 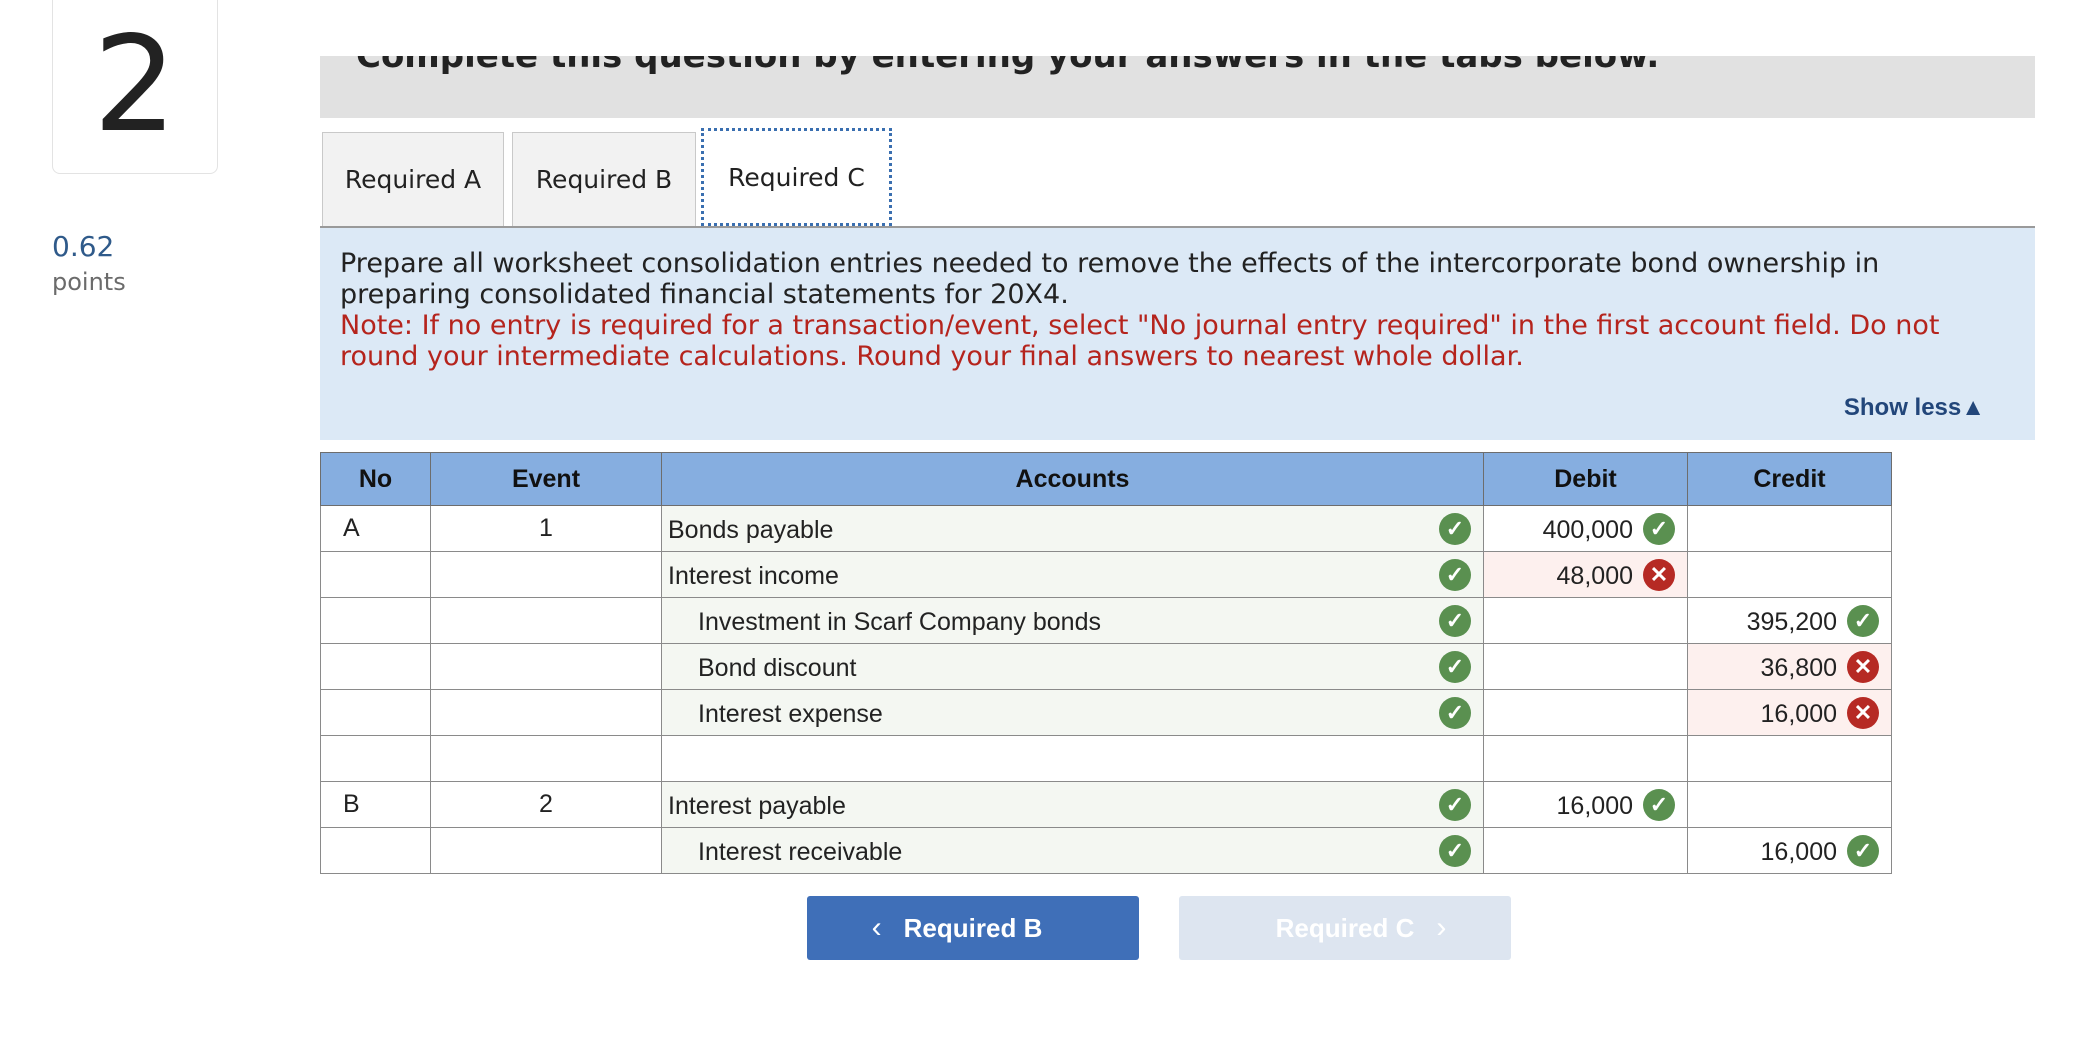 What do you see at coordinates (546, 804) in the screenshot?
I see `cell-event: 2` at bounding box center [546, 804].